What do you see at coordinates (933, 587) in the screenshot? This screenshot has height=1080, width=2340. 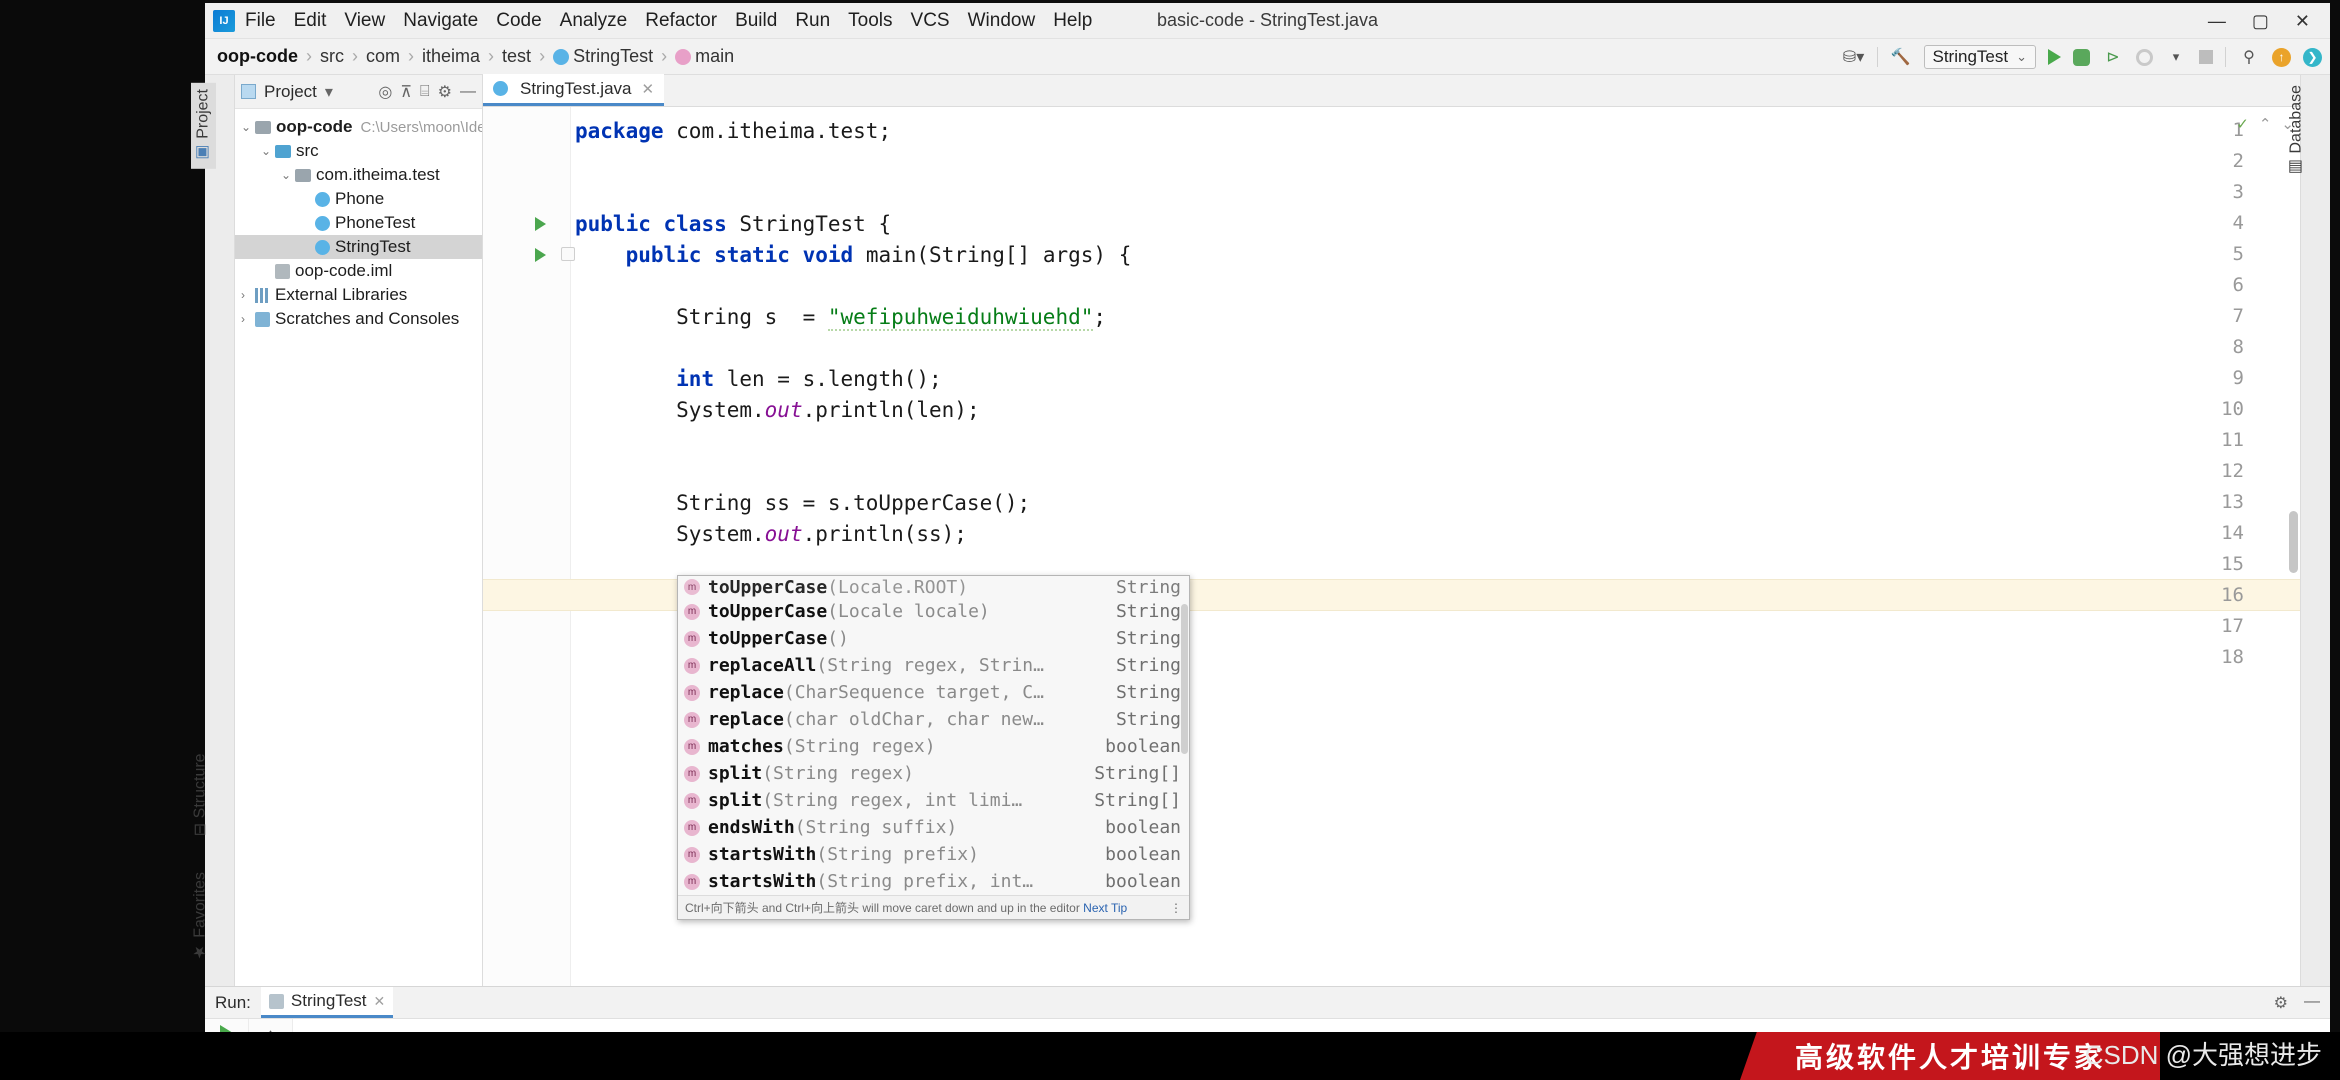 I see `completion-item-touppercase: m toUpperCase (Locale.ROOT) String` at bounding box center [933, 587].